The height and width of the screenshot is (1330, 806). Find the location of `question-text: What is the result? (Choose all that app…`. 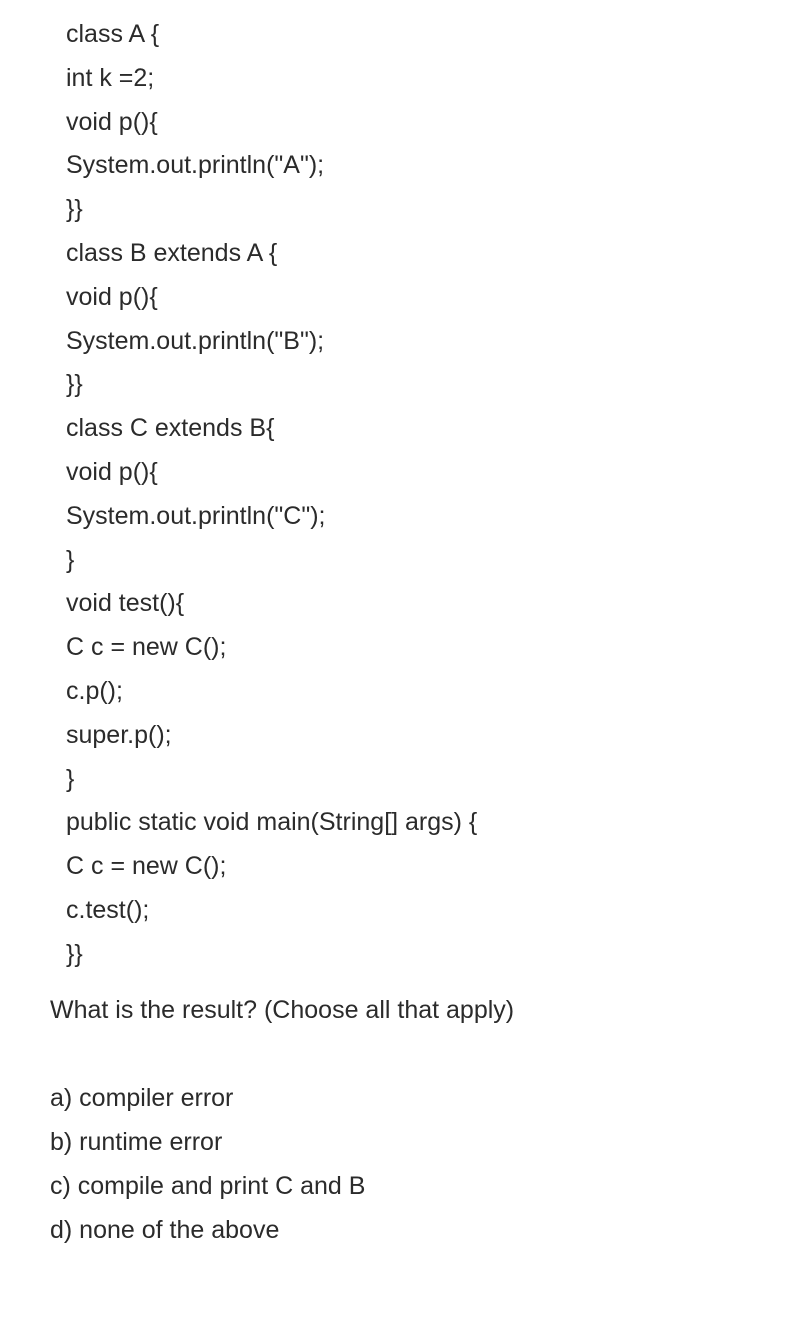

question-text: What is the result? (Choose all that app… is located at coordinates (282, 1010).